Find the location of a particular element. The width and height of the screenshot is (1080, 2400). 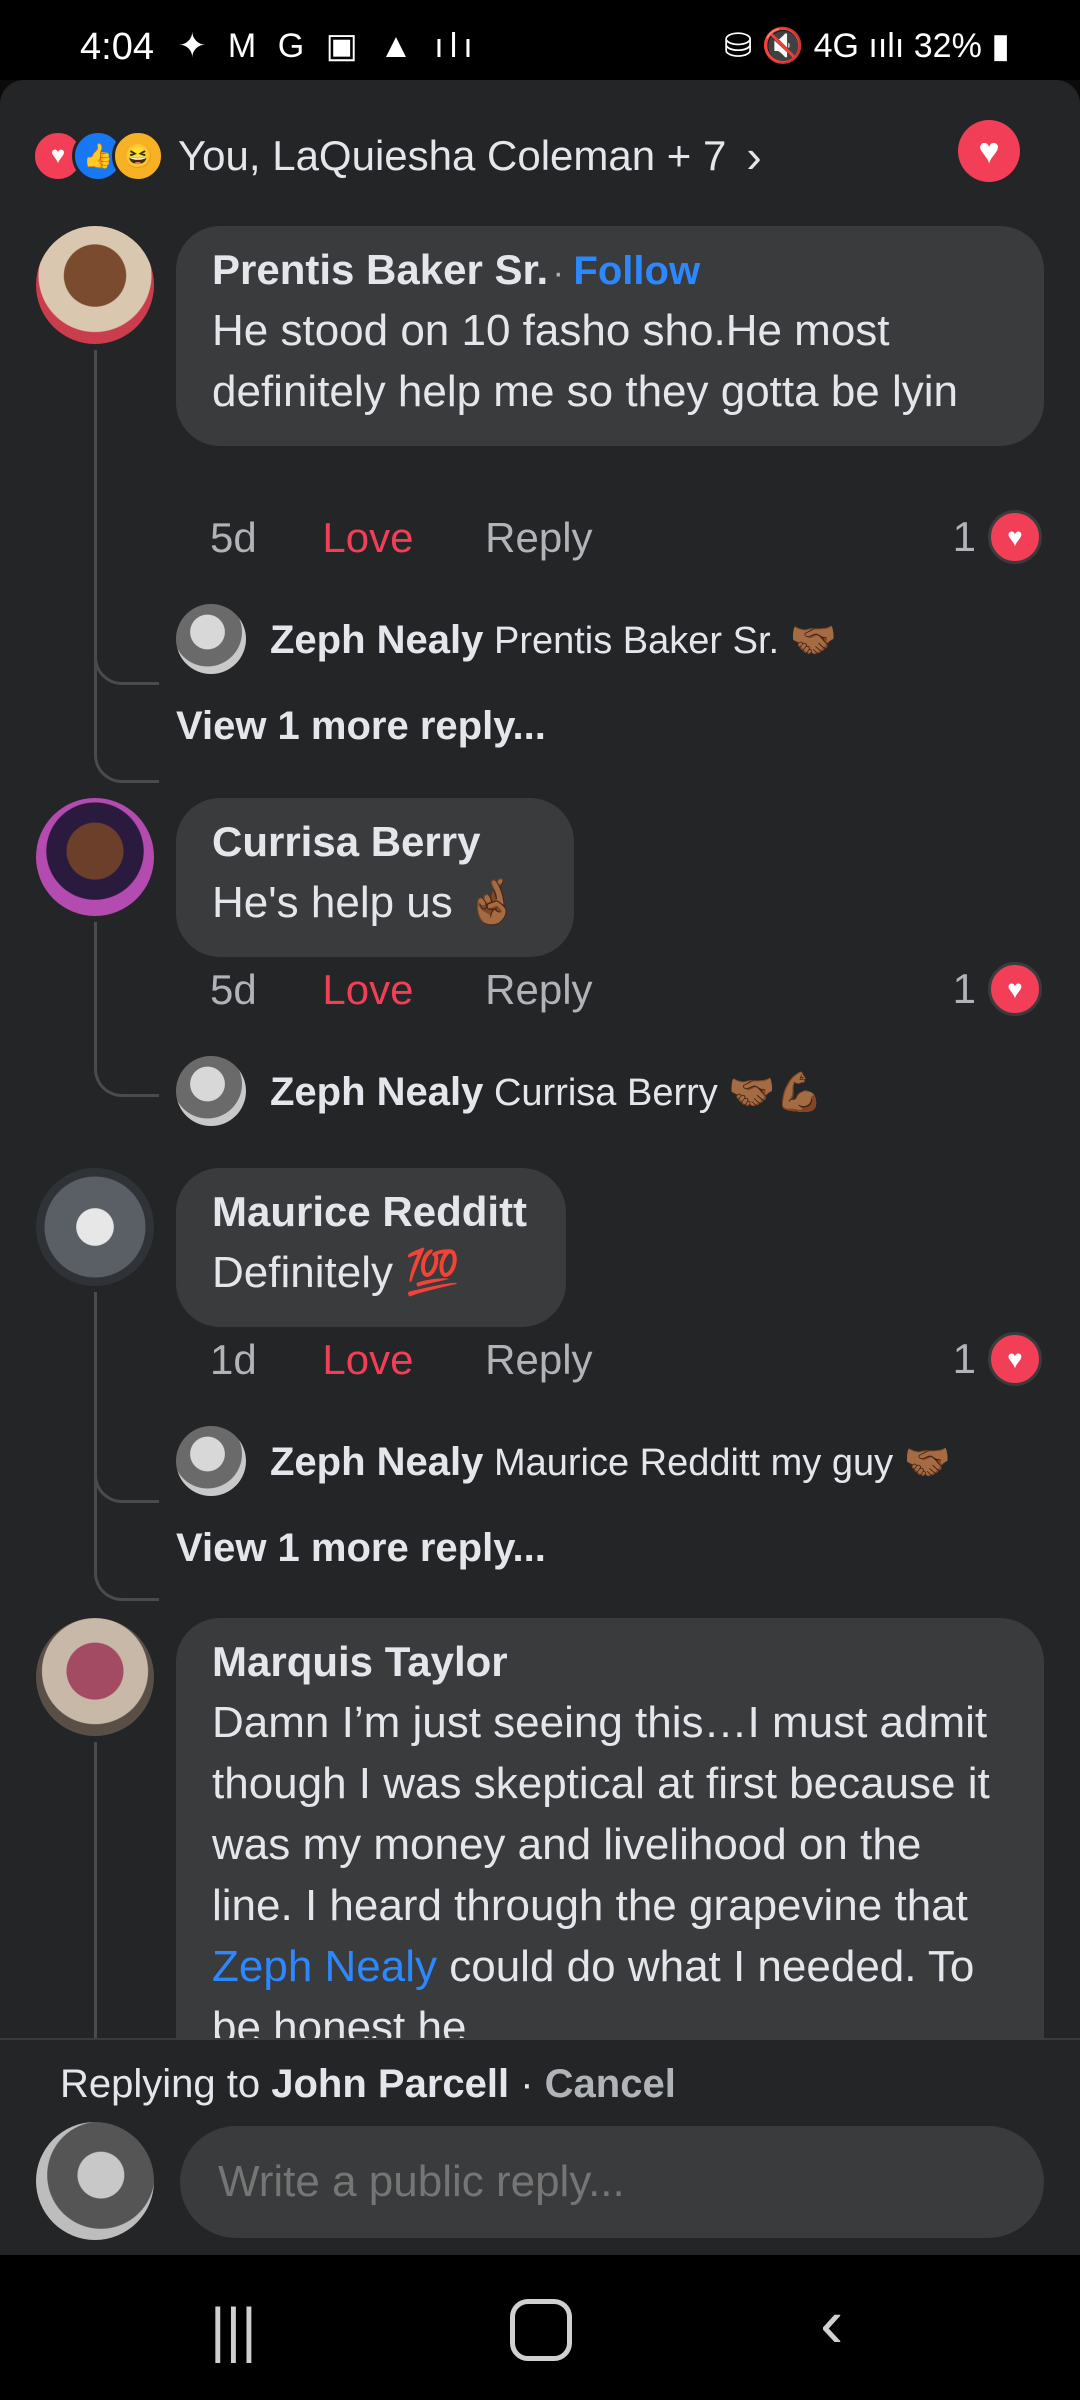

notification-icons: ✦ M G ▣ ▲ ılı is located at coordinates (328, 46).